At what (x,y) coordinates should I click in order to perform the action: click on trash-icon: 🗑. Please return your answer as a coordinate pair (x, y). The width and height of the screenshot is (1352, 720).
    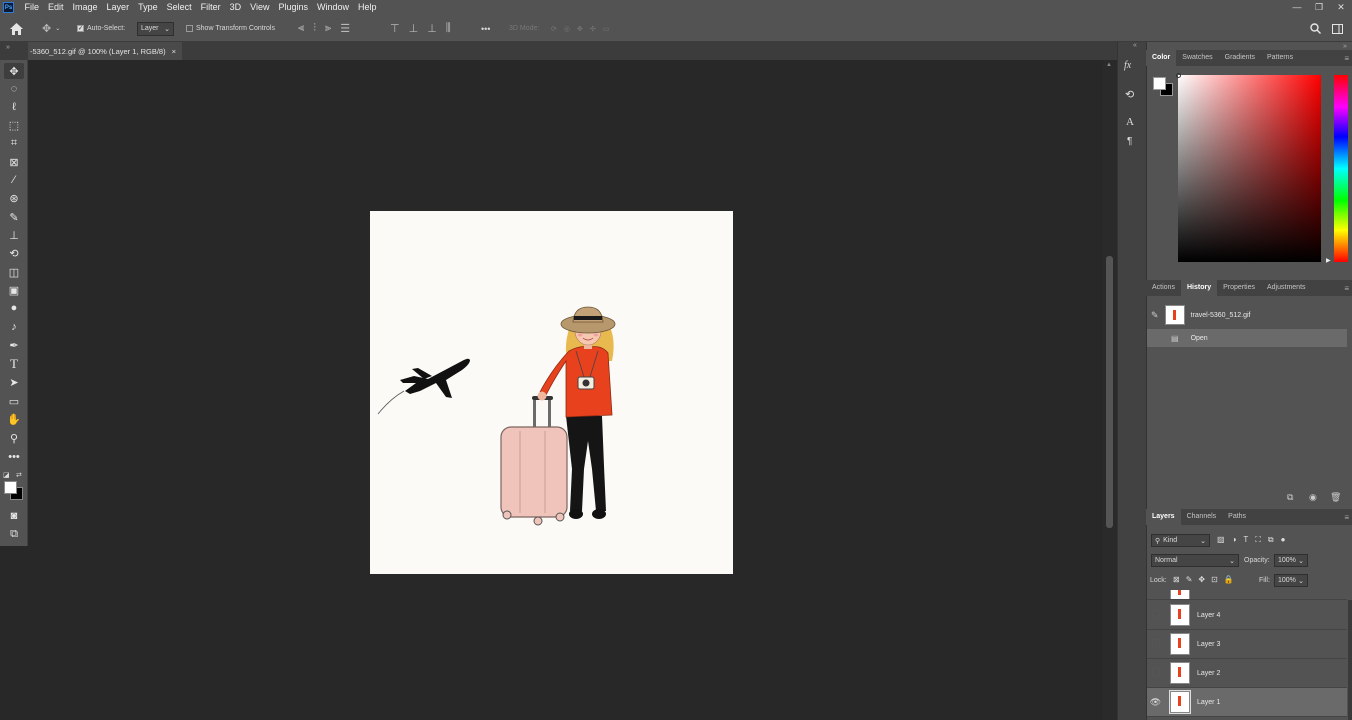
    Looking at the image, I should click on (1335, 497).